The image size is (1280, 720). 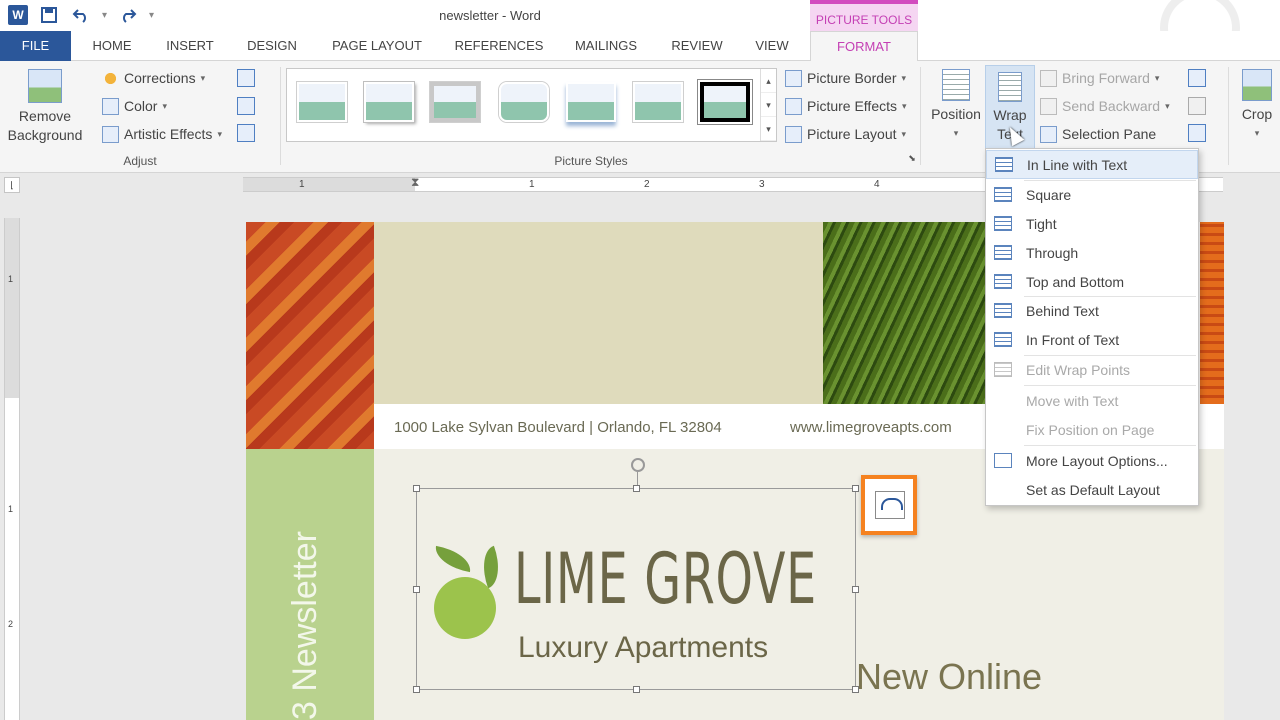 What do you see at coordinates (1003, 194) in the screenshot?
I see `square-wrap-icon` at bounding box center [1003, 194].